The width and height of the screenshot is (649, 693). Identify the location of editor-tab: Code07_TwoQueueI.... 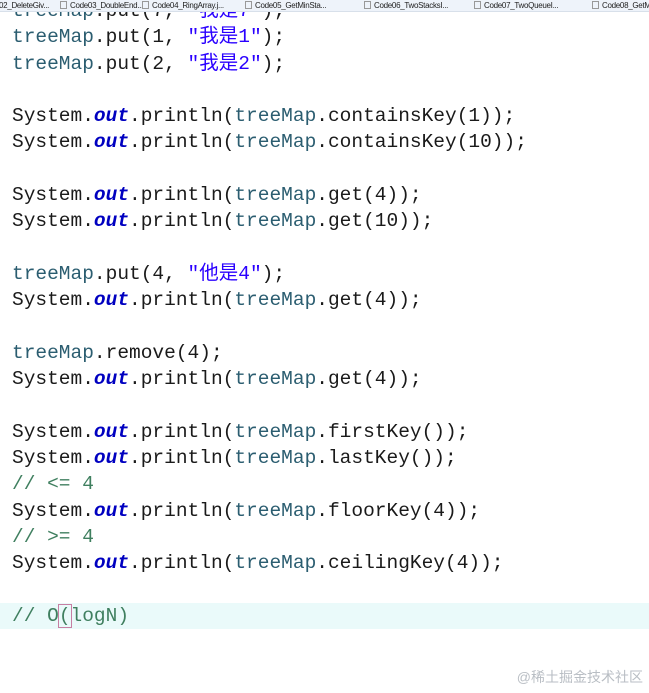
(516, 5).